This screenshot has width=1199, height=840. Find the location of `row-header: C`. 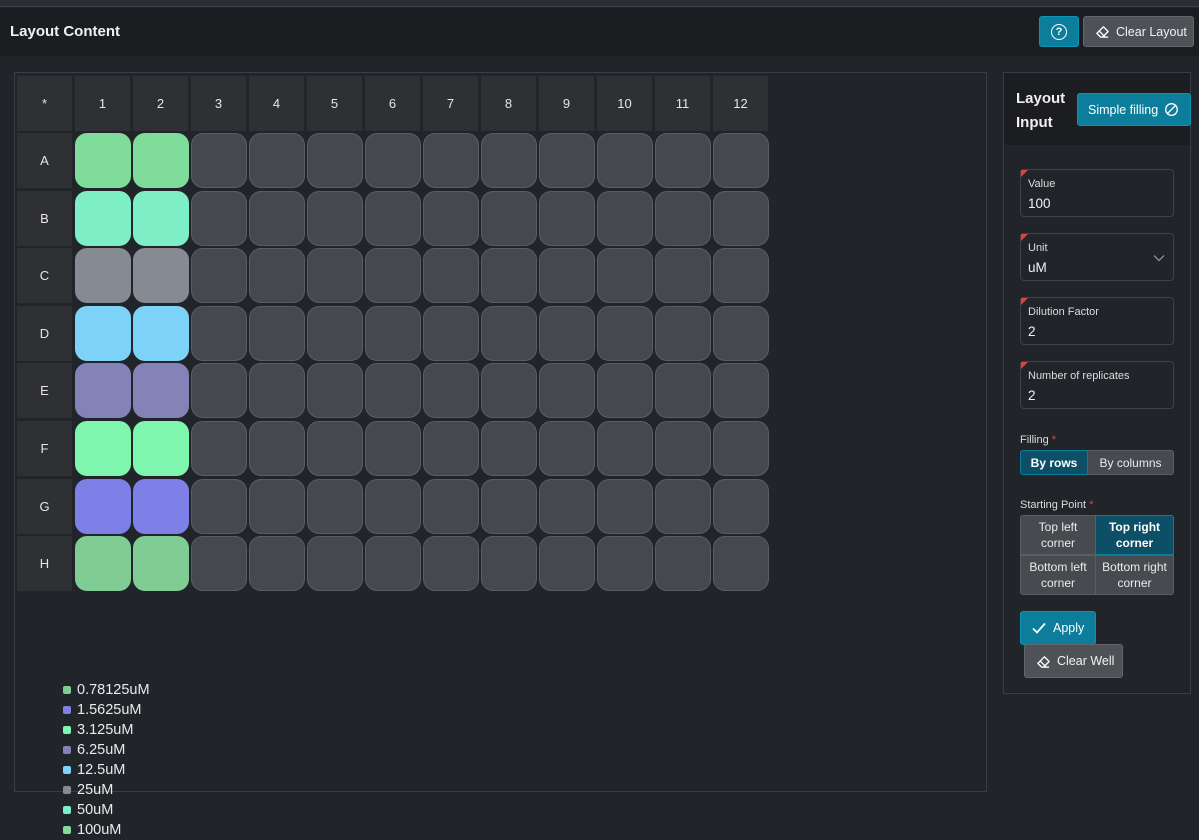

row-header: C is located at coordinates (44, 276).